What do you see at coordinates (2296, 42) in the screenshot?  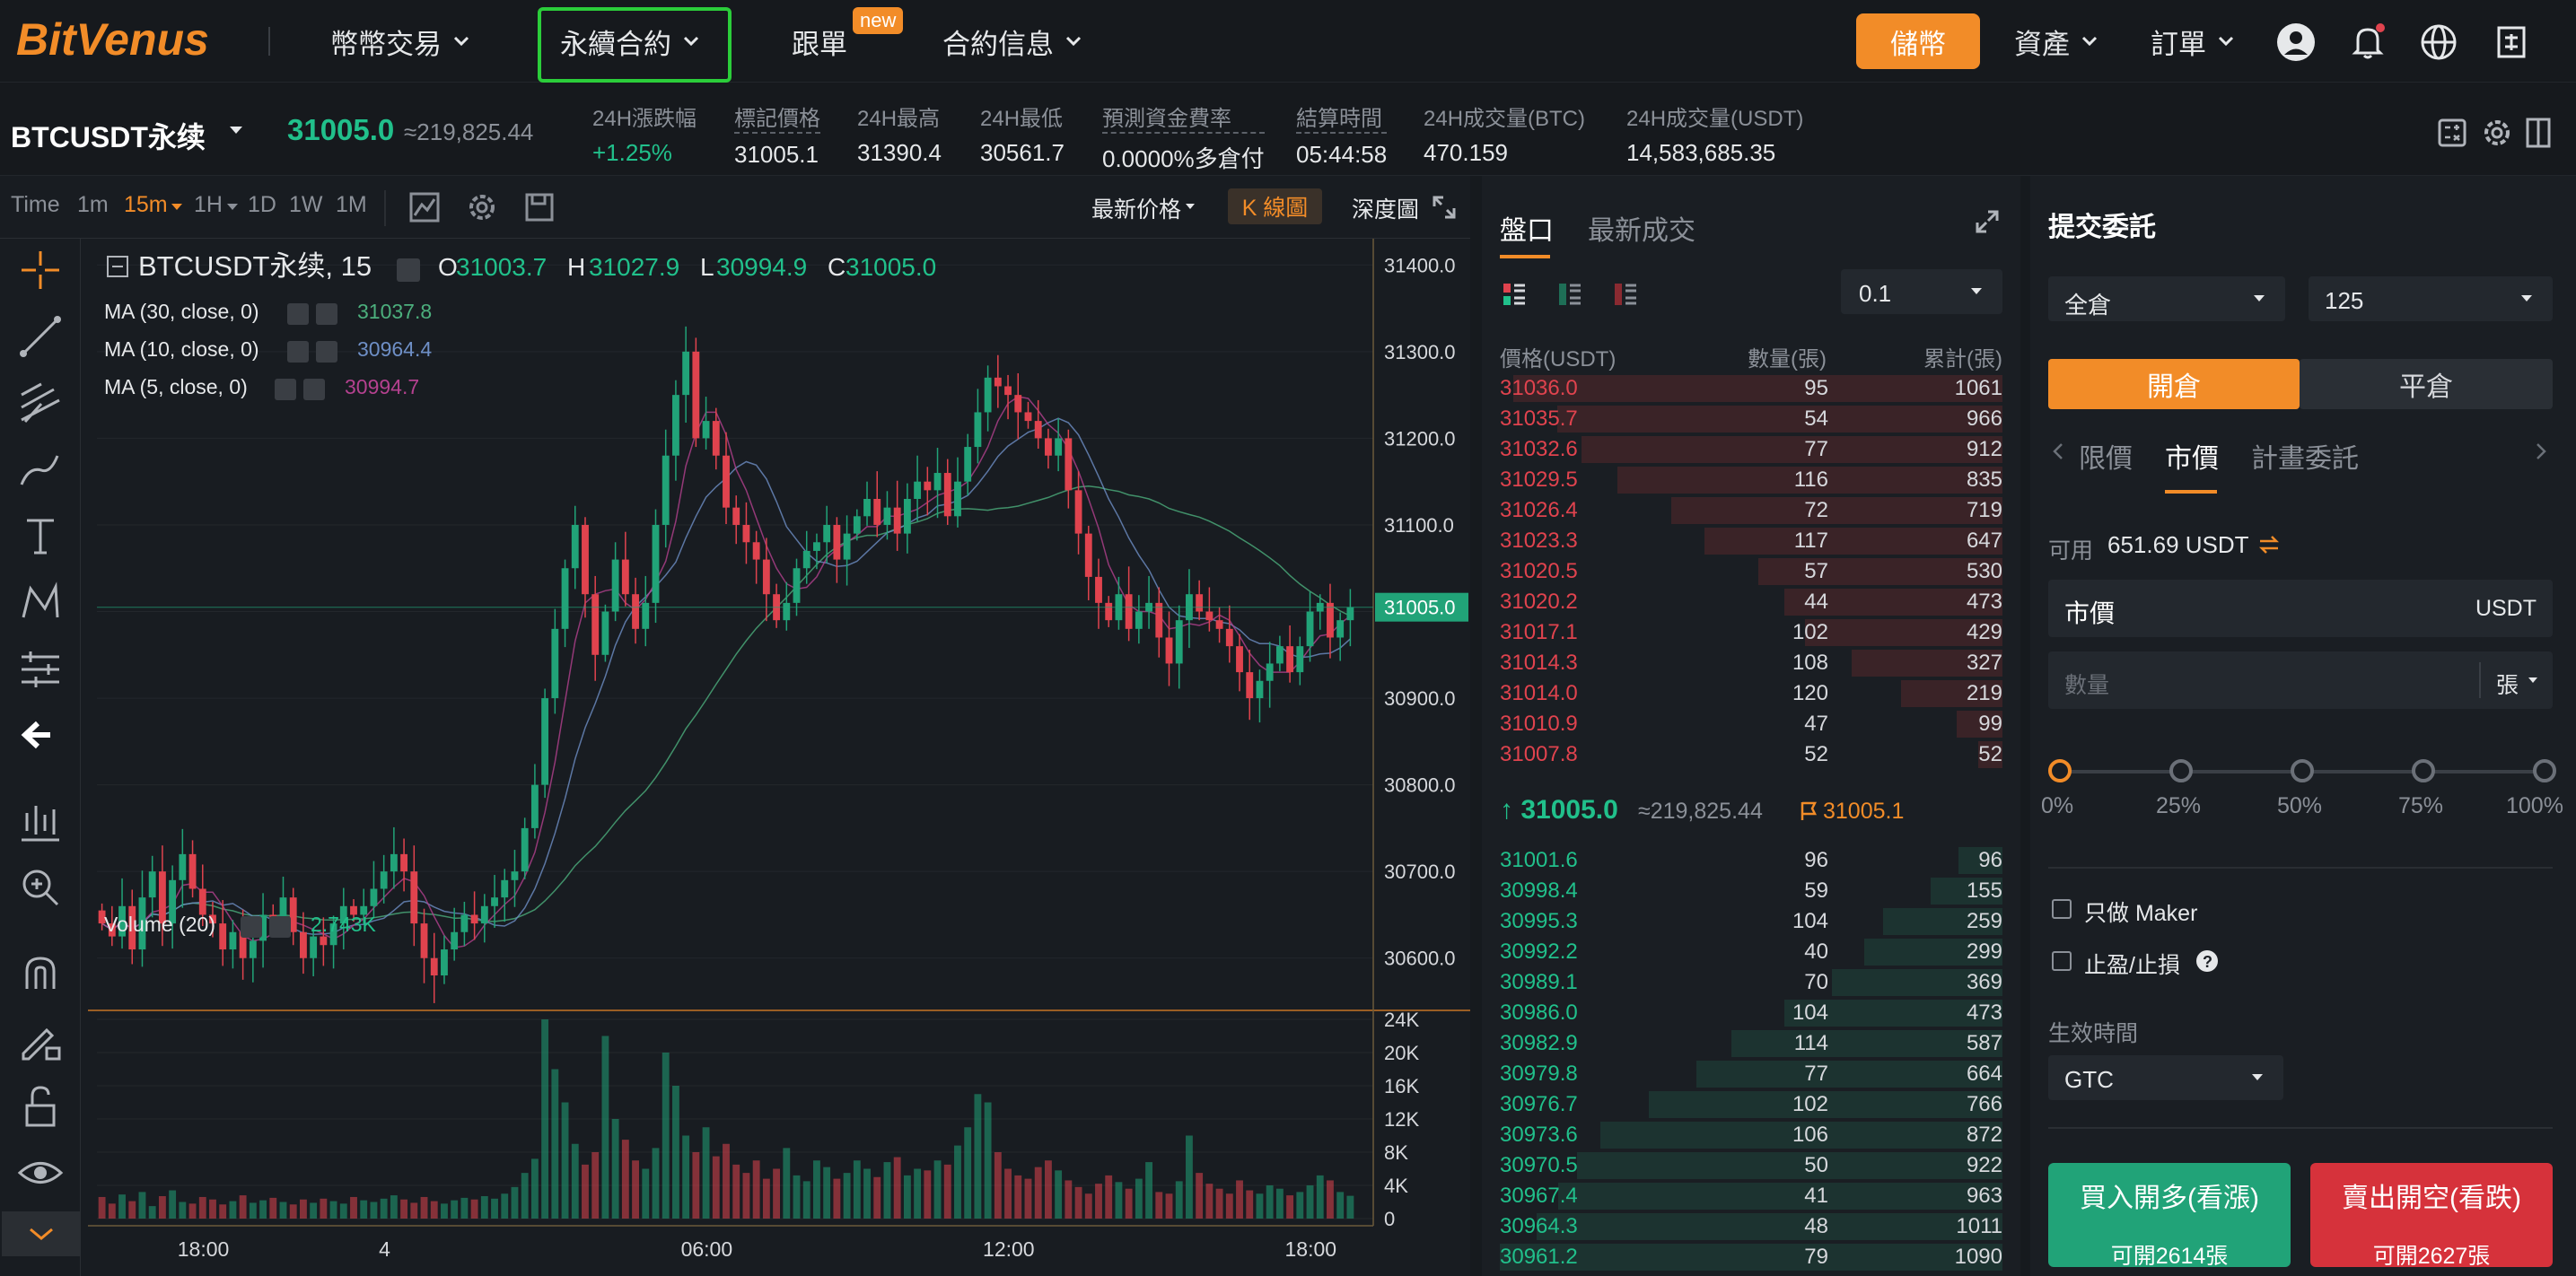 I see `user-avatar-icon` at bounding box center [2296, 42].